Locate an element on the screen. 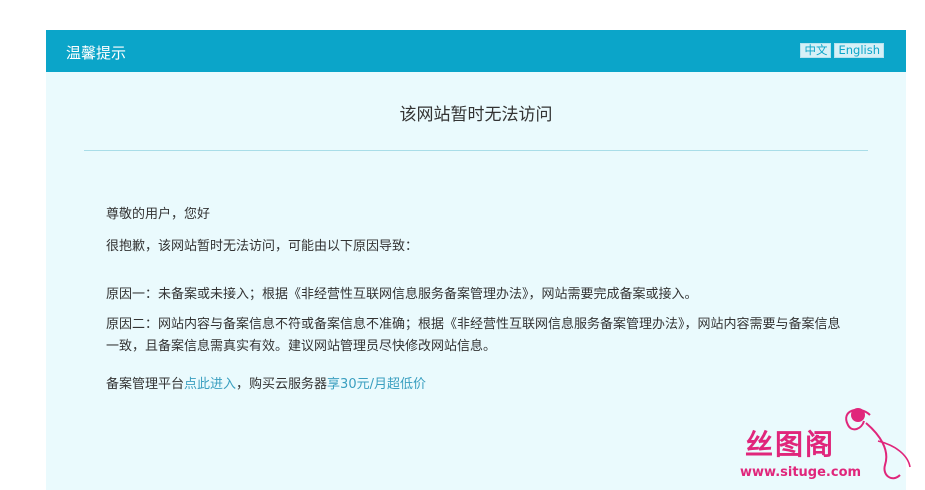 The width and height of the screenshot is (925, 490). header-title: 温馨提示 is located at coordinates (96, 53).